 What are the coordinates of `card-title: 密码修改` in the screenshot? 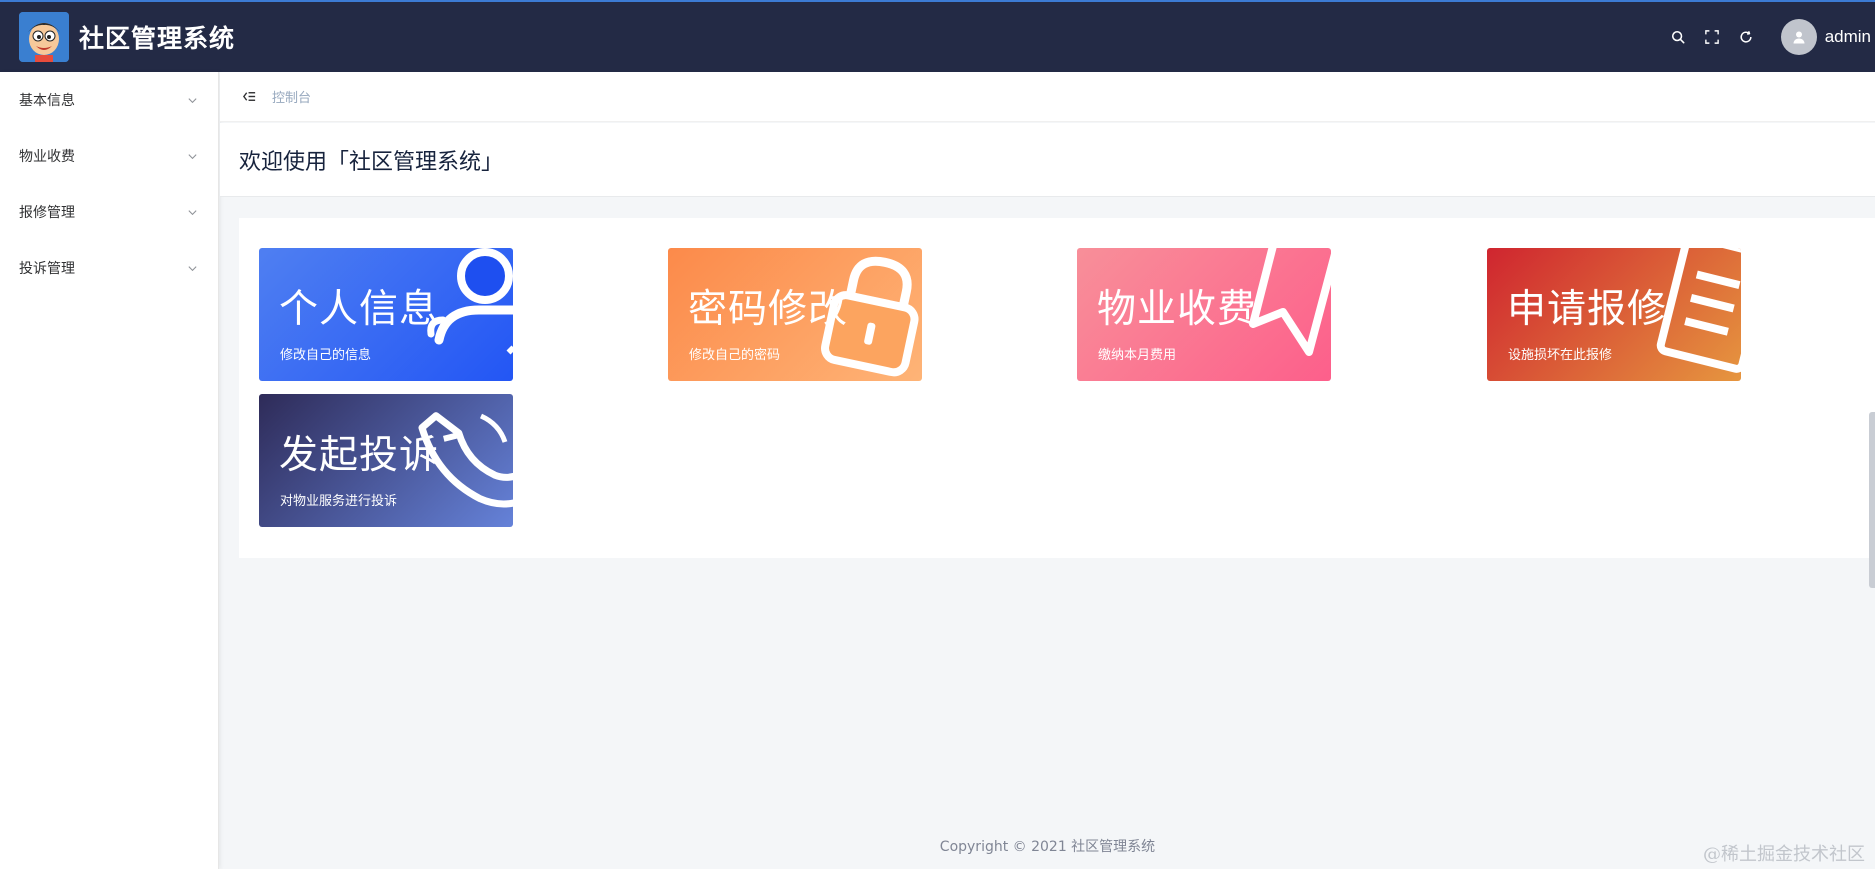 It's located at (768, 309).